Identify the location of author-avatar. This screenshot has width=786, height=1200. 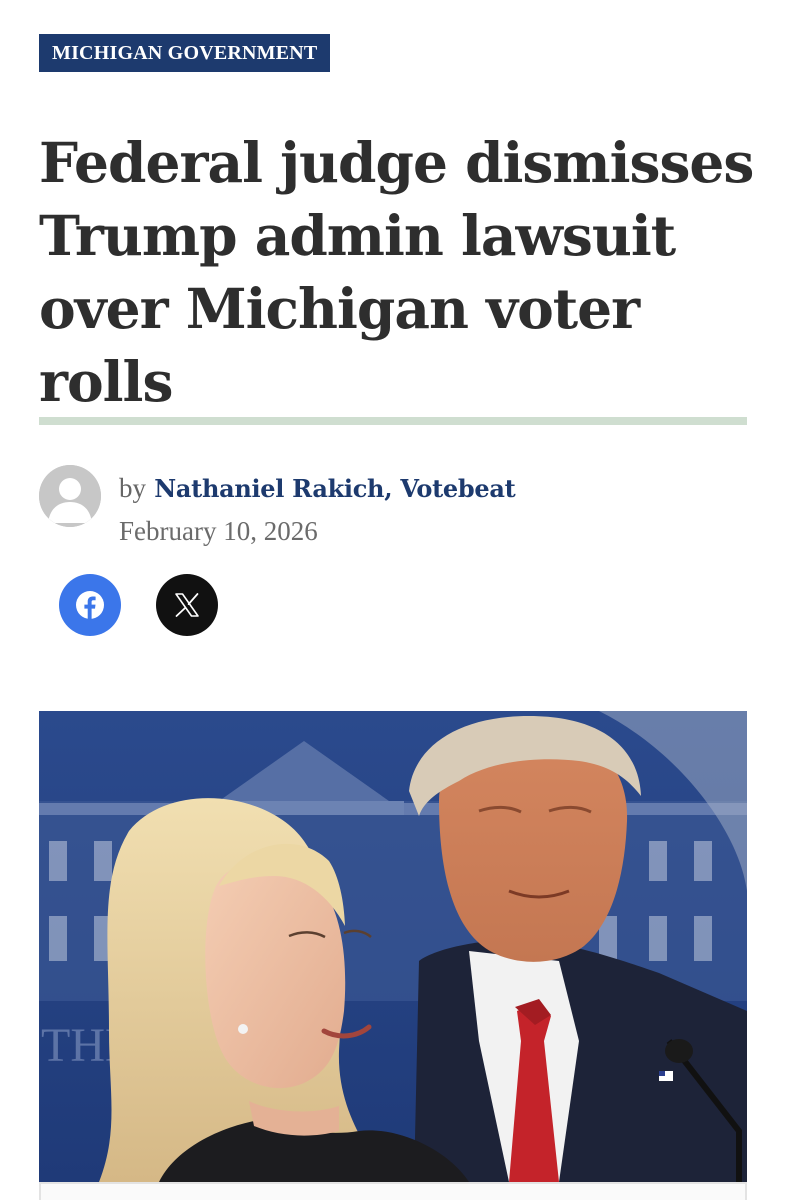
(70, 496).